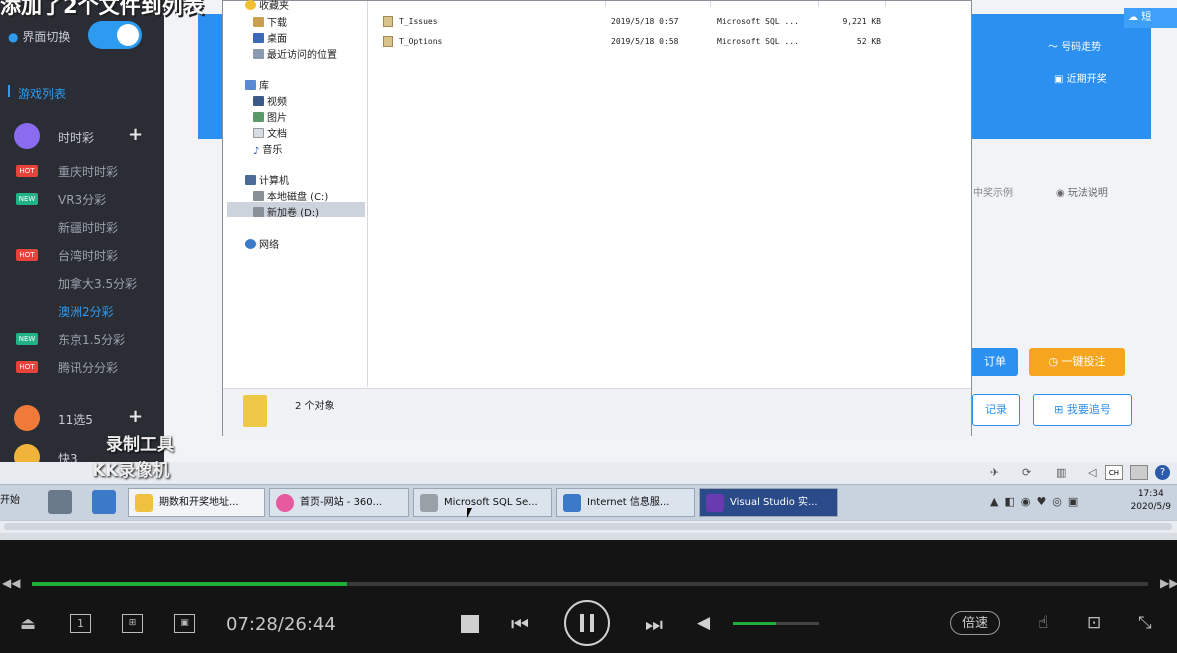  What do you see at coordinates (1026, 472) in the screenshot?
I see `refresh-icon: ⟳` at bounding box center [1026, 472].